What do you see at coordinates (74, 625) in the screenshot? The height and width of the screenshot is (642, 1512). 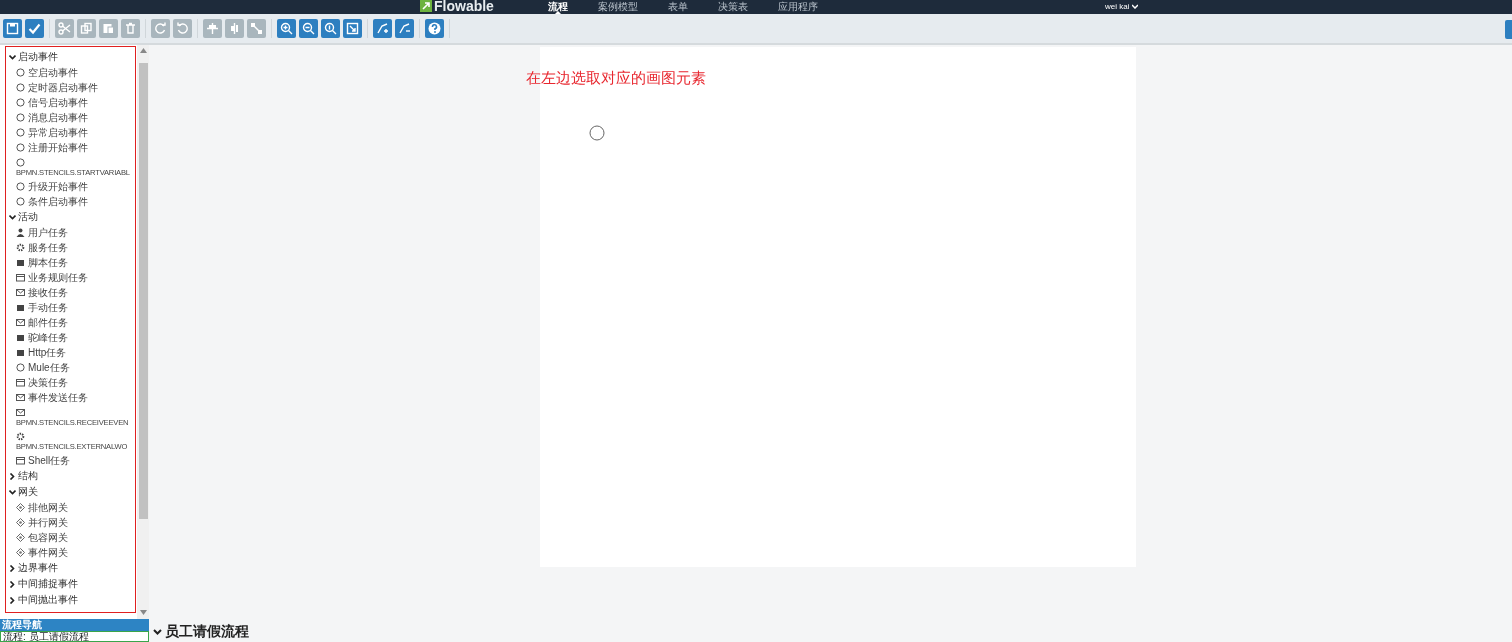 I see `navigator-header: 流程导航` at bounding box center [74, 625].